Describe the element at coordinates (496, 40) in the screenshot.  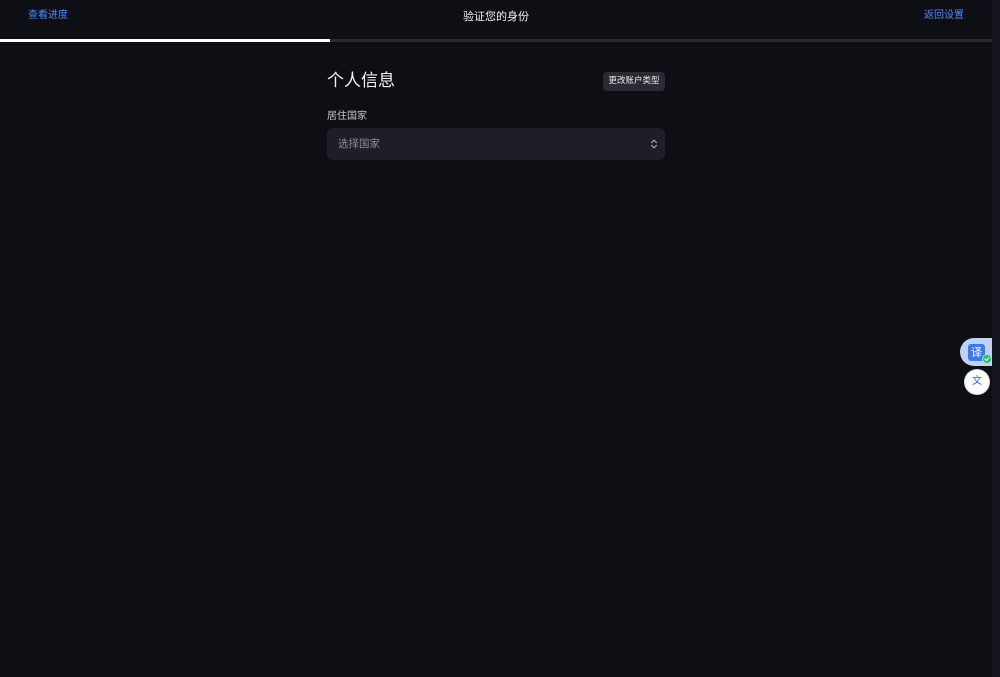
I see `progress-bar` at that location.